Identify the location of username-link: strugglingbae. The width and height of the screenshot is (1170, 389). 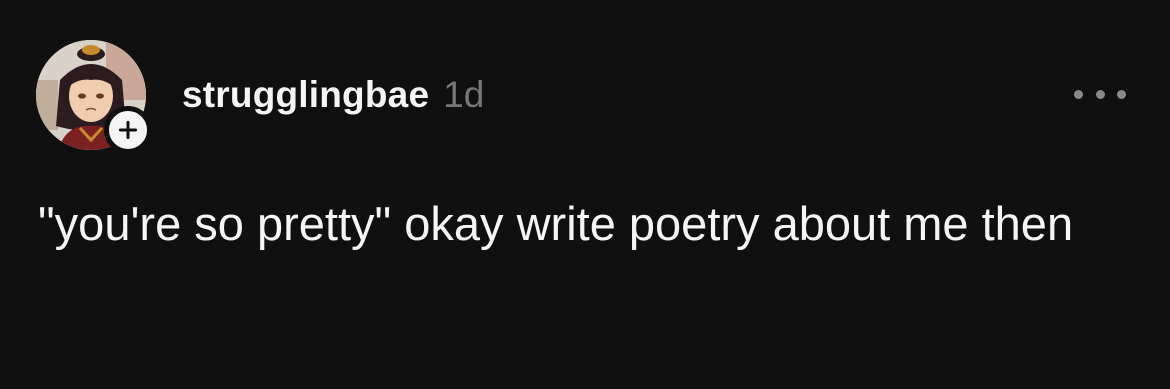
(305, 95).